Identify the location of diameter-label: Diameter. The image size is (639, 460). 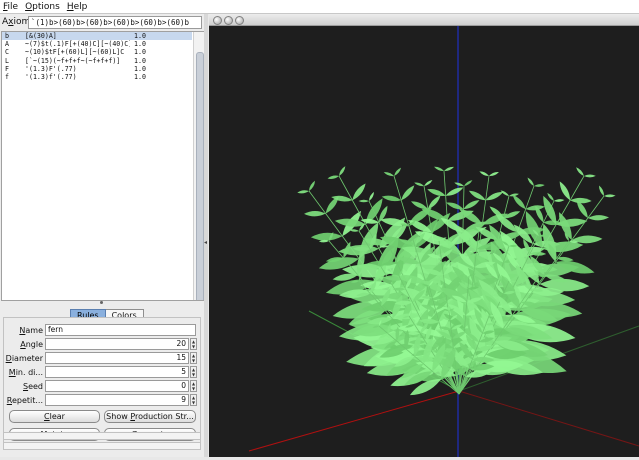
(24, 358).